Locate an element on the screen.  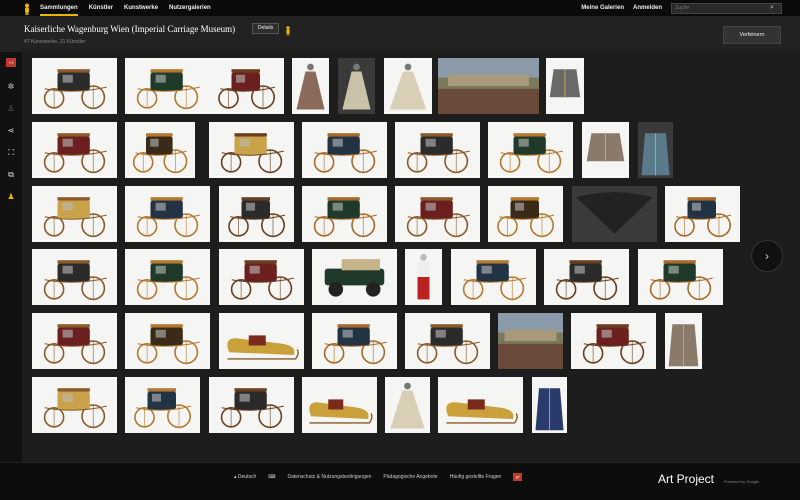
language-selector: ▴ Deutsch is located at coordinates (245, 477).